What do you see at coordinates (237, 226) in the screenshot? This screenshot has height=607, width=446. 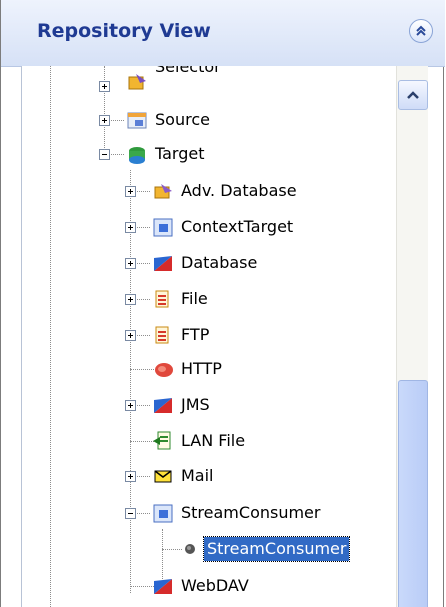 I see `tree-item-label: ContextTarget` at bounding box center [237, 226].